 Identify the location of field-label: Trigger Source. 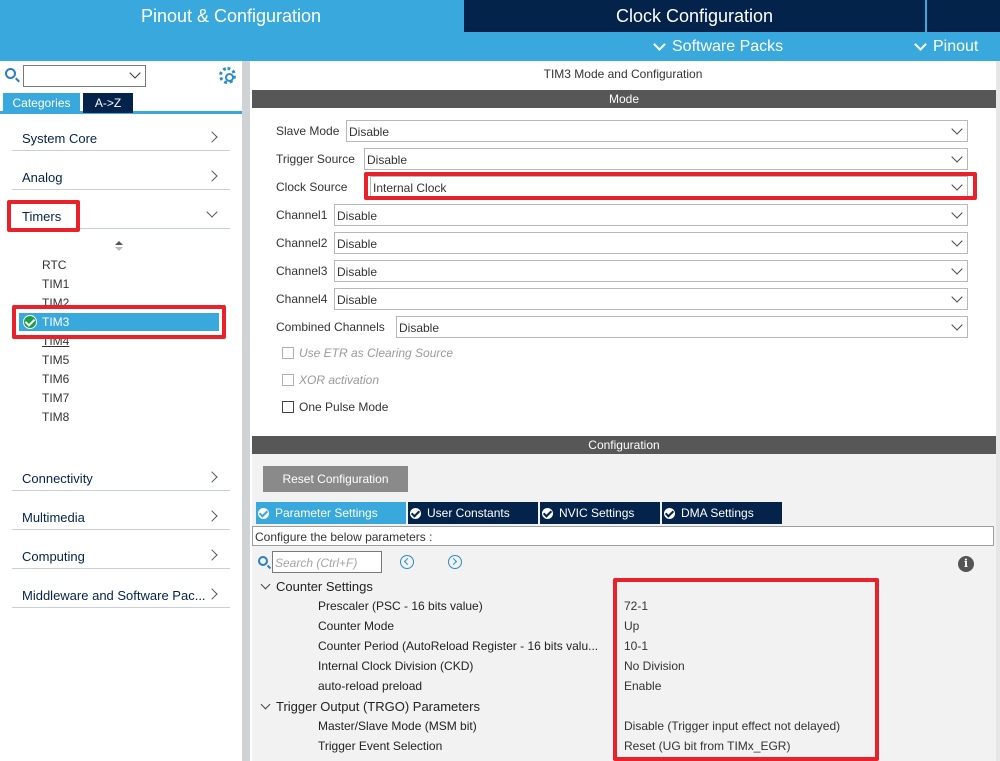
(315, 159).